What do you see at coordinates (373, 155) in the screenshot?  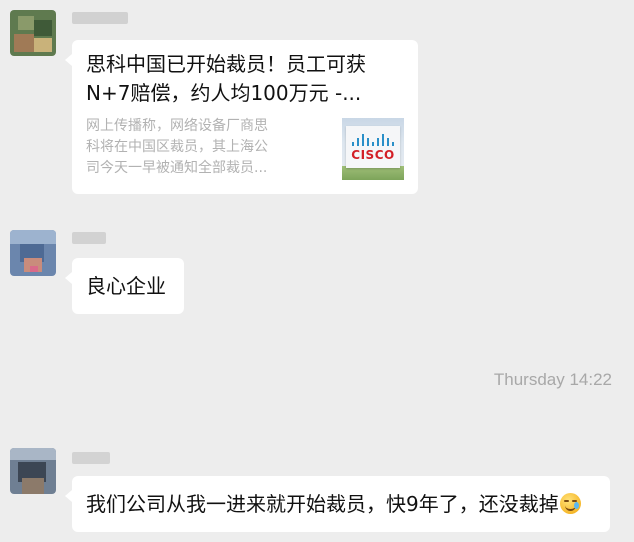 I see `cisco-logo-text: CISCO` at bounding box center [373, 155].